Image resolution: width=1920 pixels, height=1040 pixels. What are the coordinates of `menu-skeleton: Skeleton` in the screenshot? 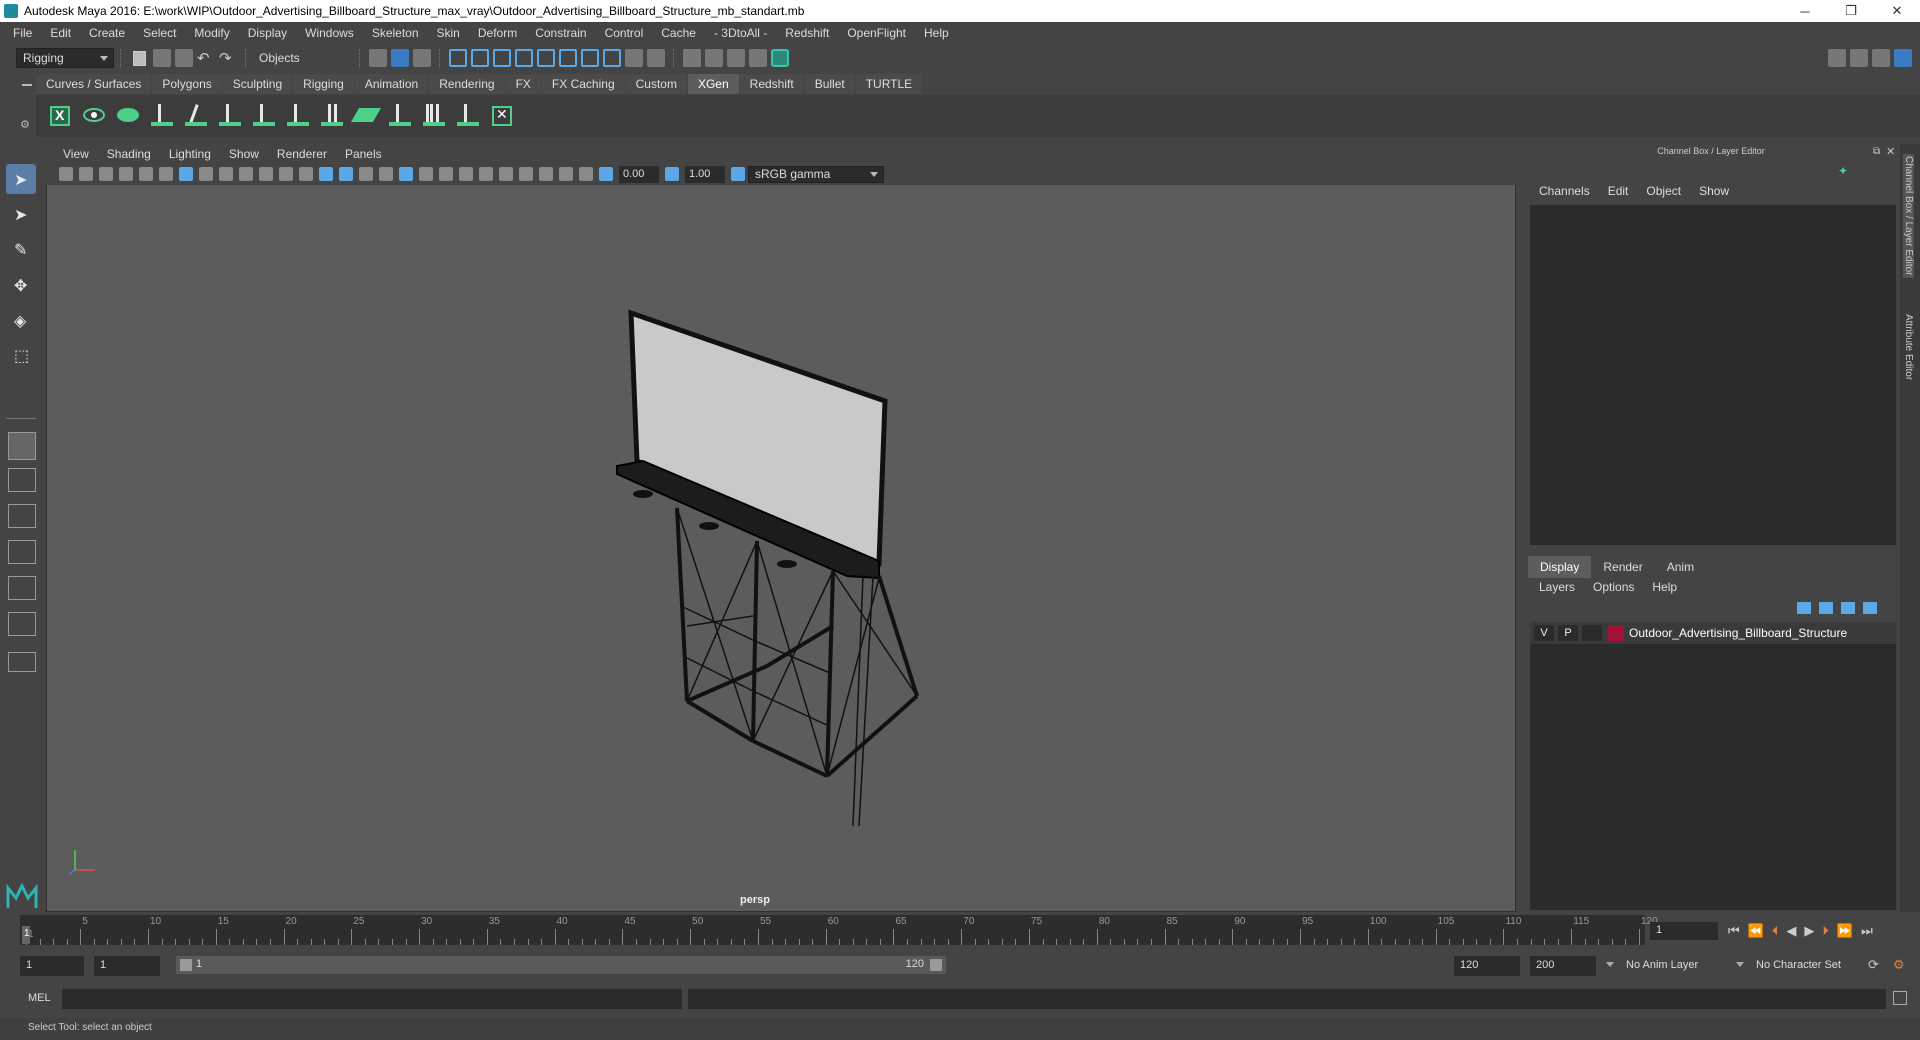 It's located at (395, 33).